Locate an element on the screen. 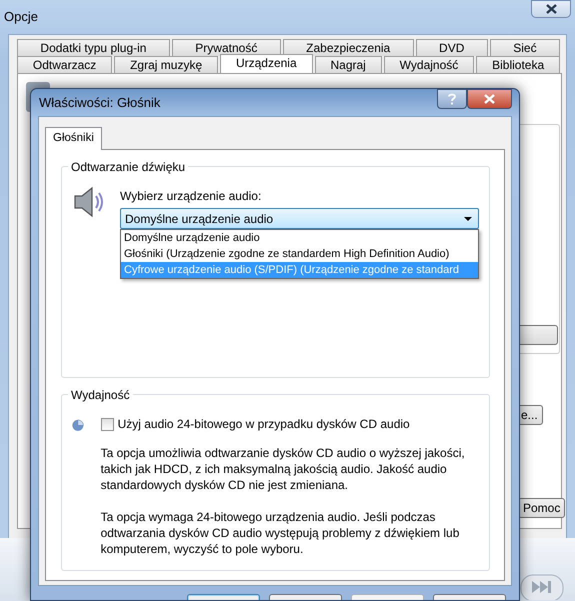 The image size is (575, 601). tab: Dodatki typu plug-in is located at coordinates (93, 47).